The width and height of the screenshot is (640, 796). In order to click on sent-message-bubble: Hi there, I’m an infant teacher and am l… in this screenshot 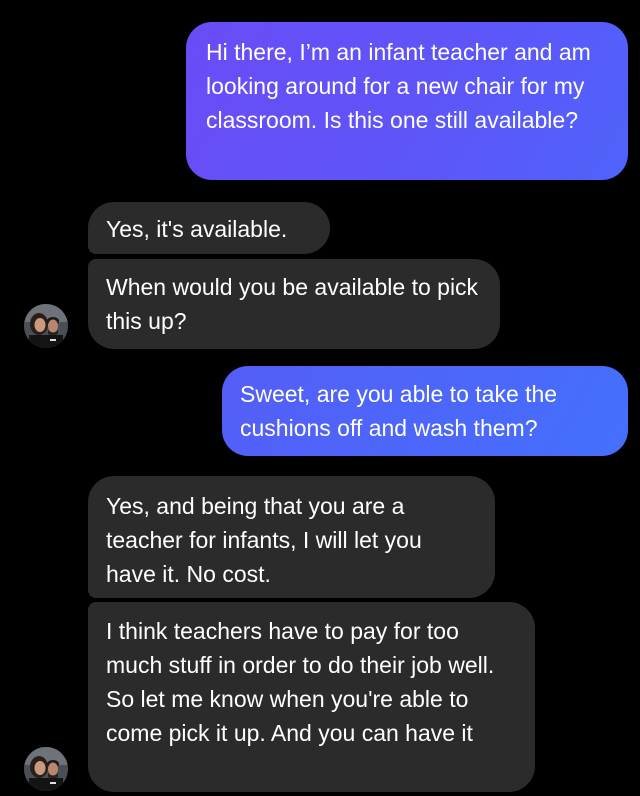, I will do `click(407, 101)`.